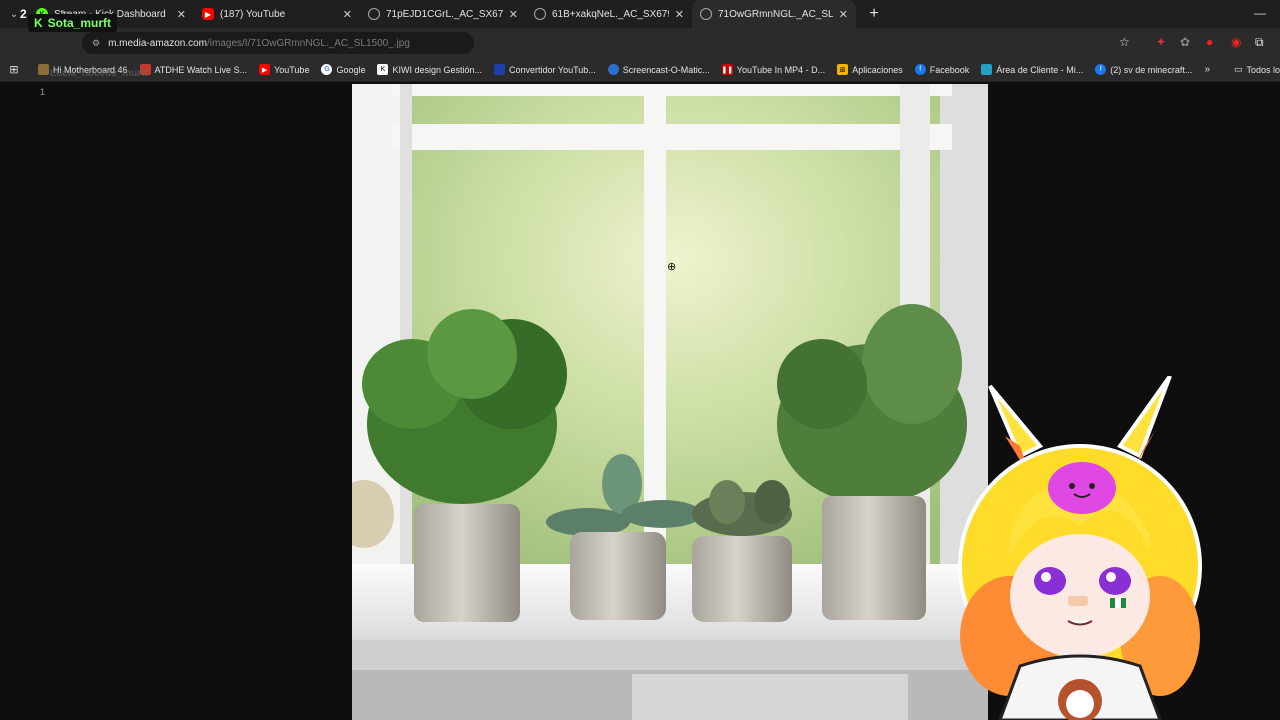 This screenshot has height=720, width=1280. I want to click on line-number: 1, so click(43, 92).